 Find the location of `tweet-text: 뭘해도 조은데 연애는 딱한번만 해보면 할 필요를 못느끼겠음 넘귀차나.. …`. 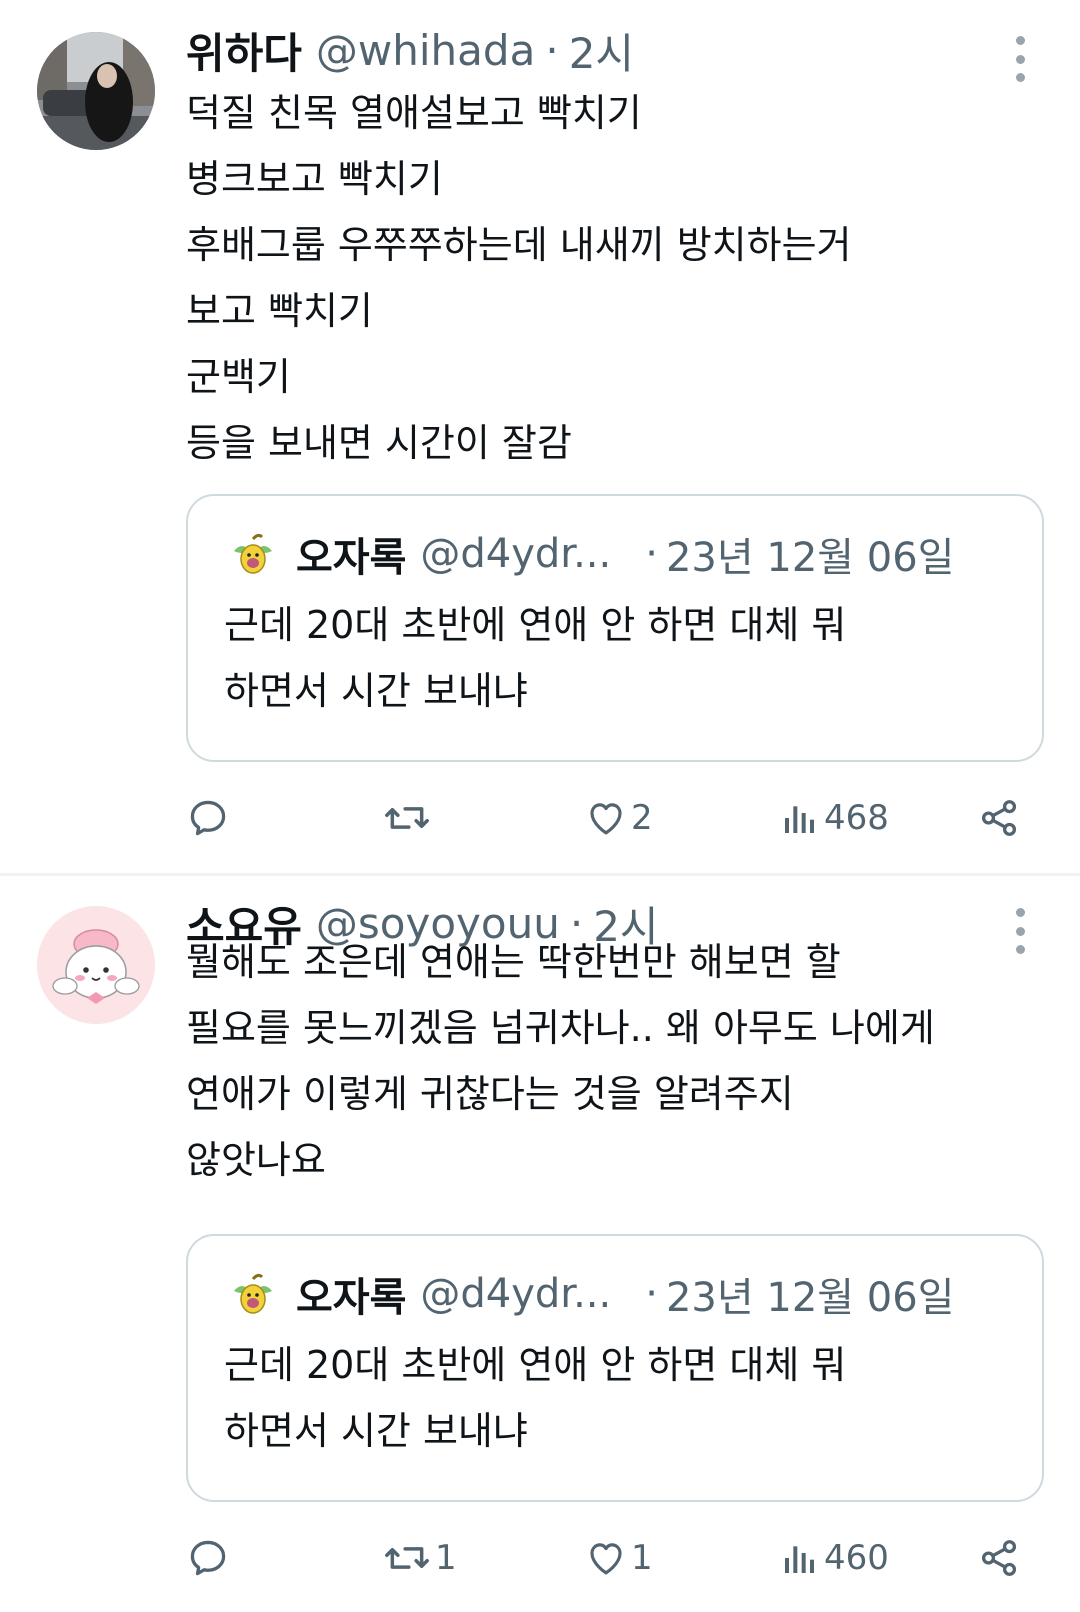

tweet-text: 뭘해도 조은데 연애는 딱한번만 해보면 할 필요를 못느끼겠음 넘귀차나.. … is located at coordinates (616, 1061).